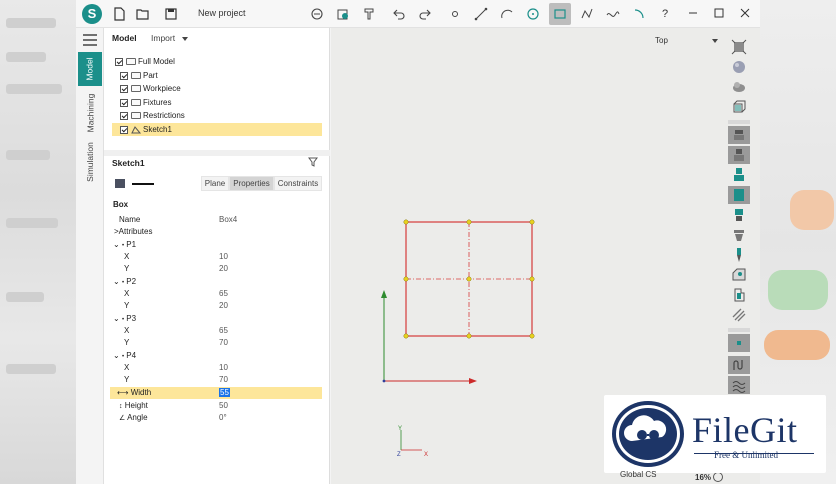 The image size is (836, 484). I want to click on origin-point, so click(384, 381).